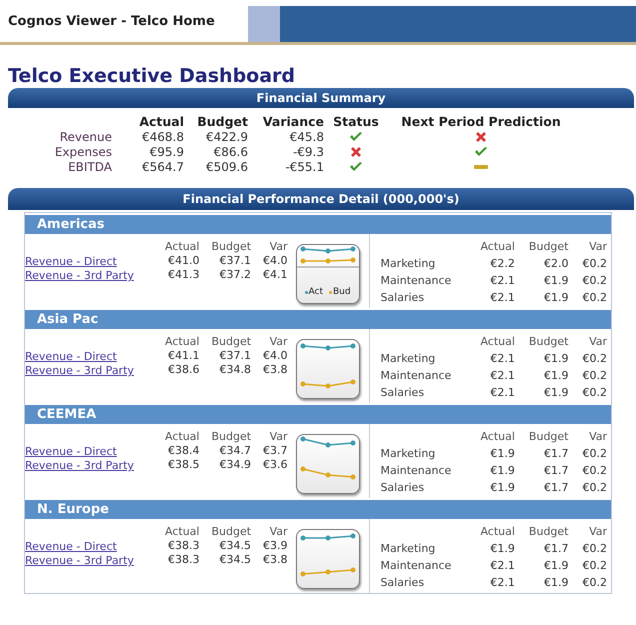  I want to click on table-cell: €38.6, so click(184, 370).